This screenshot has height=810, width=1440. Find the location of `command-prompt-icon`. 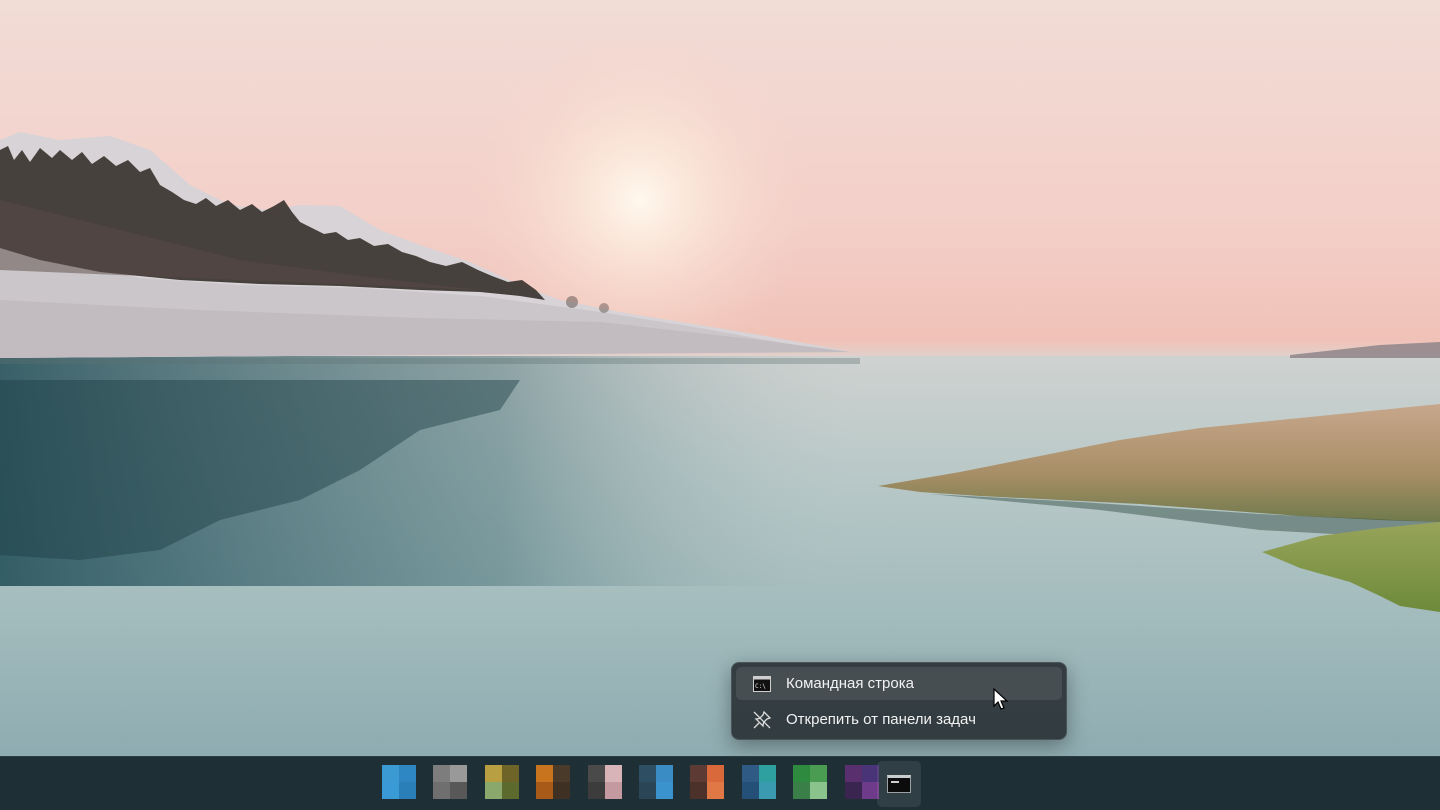

command-prompt-icon is located at coordinates (899, 784).